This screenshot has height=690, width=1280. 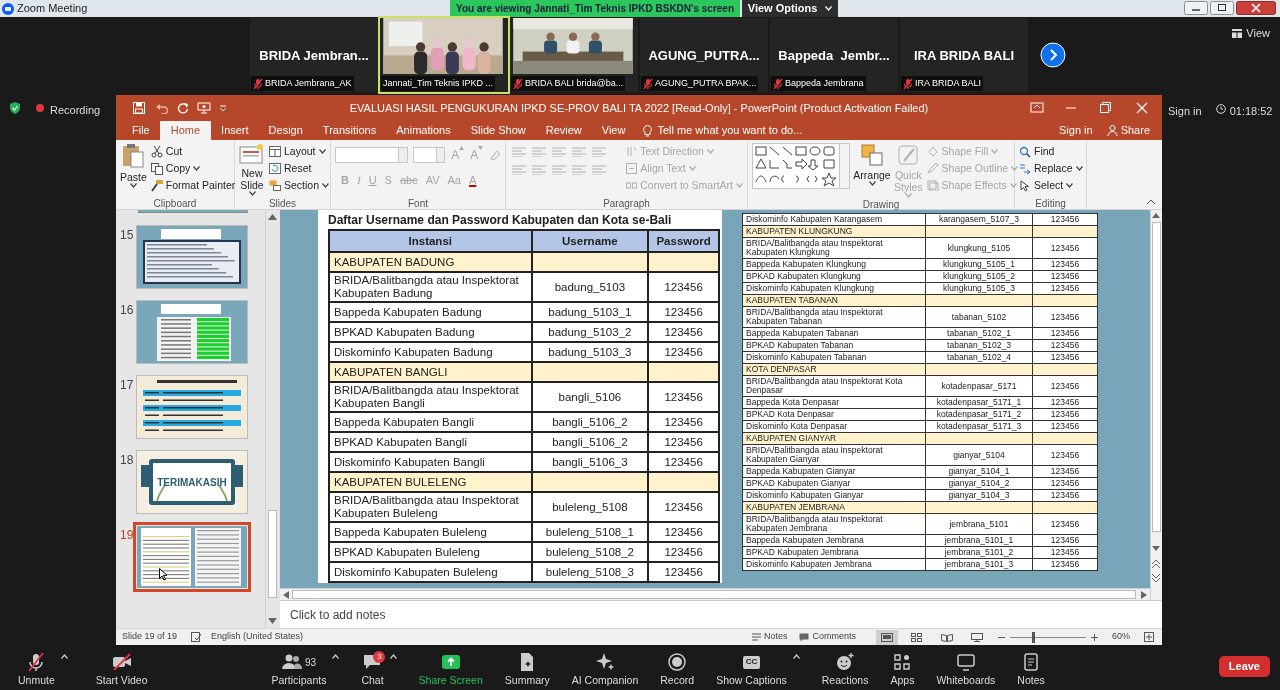 I want to click on find-button: Find, so click(x=1051, y=151).